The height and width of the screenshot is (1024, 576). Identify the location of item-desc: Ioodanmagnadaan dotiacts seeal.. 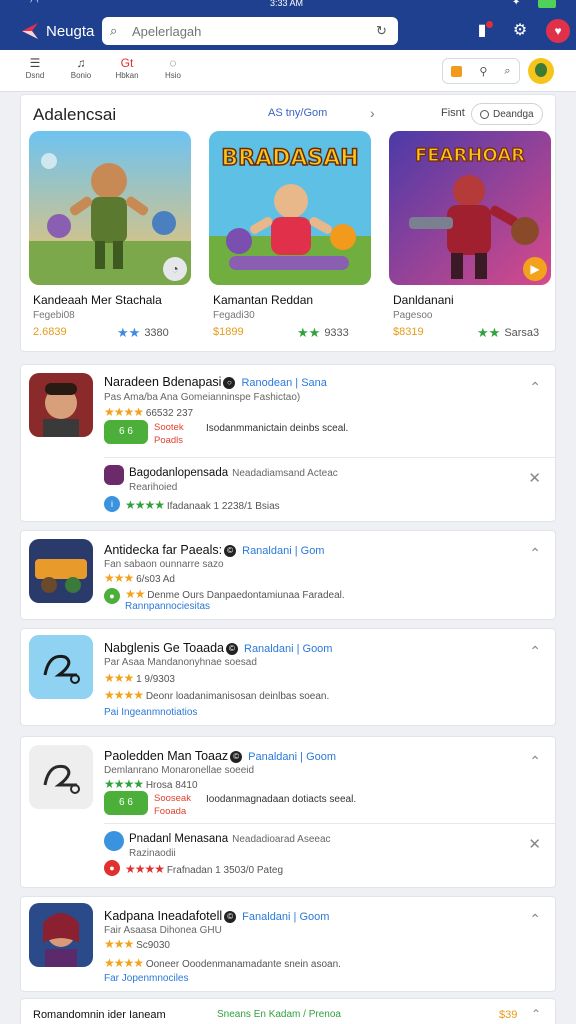
(281, 799).